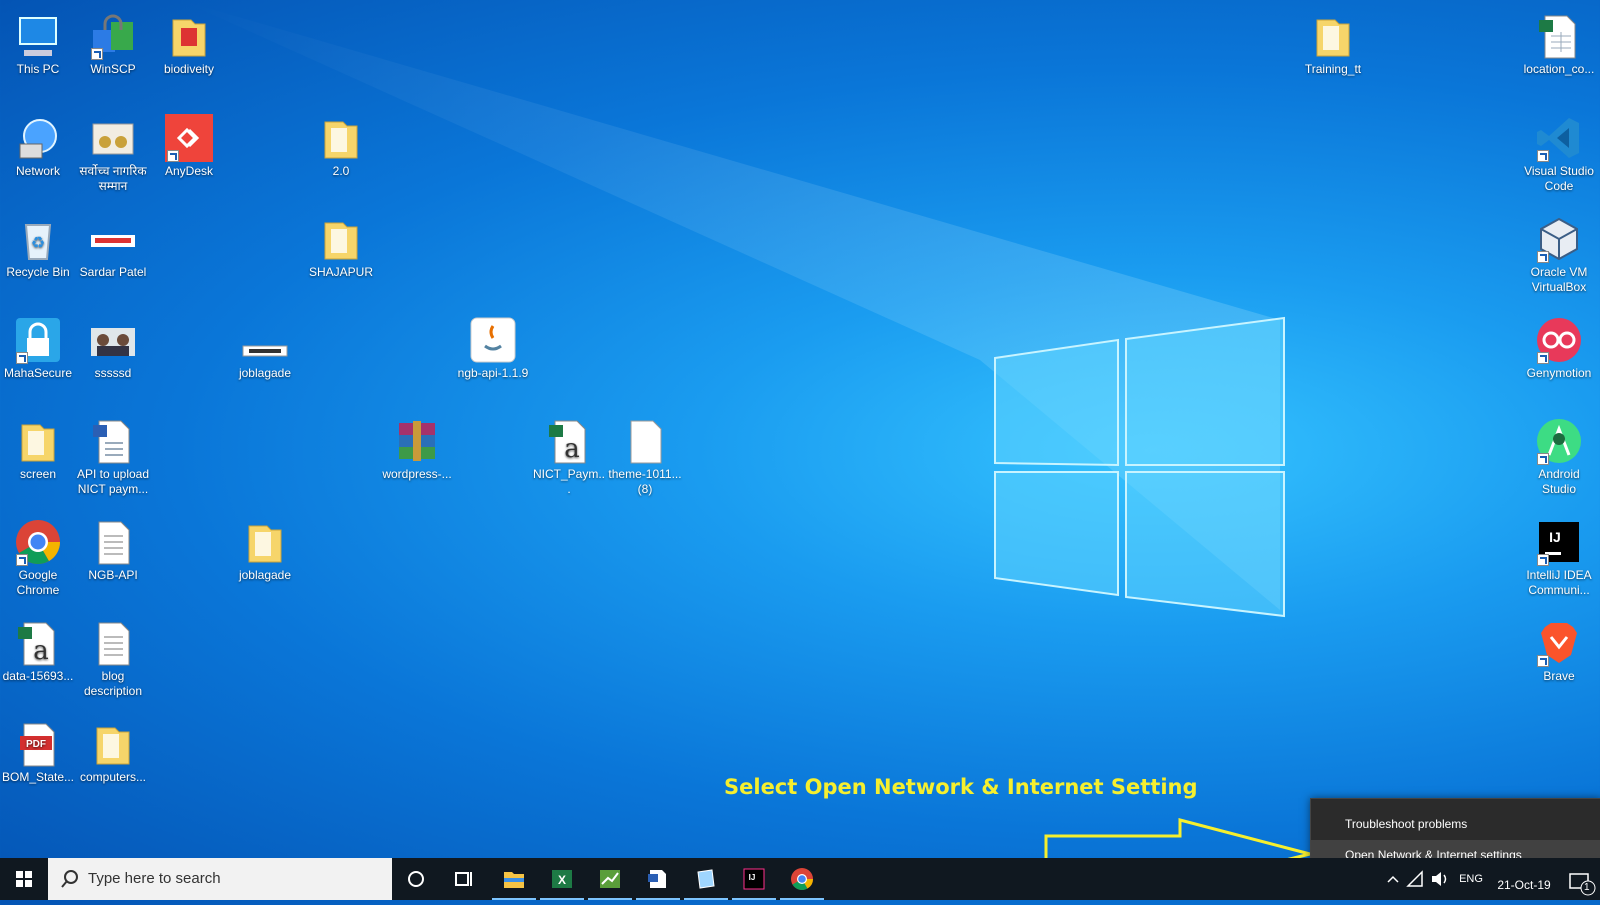 This screenshot has width=1600, height=905. I want to click on desktop-icon-network: Network, so click(38, 144).